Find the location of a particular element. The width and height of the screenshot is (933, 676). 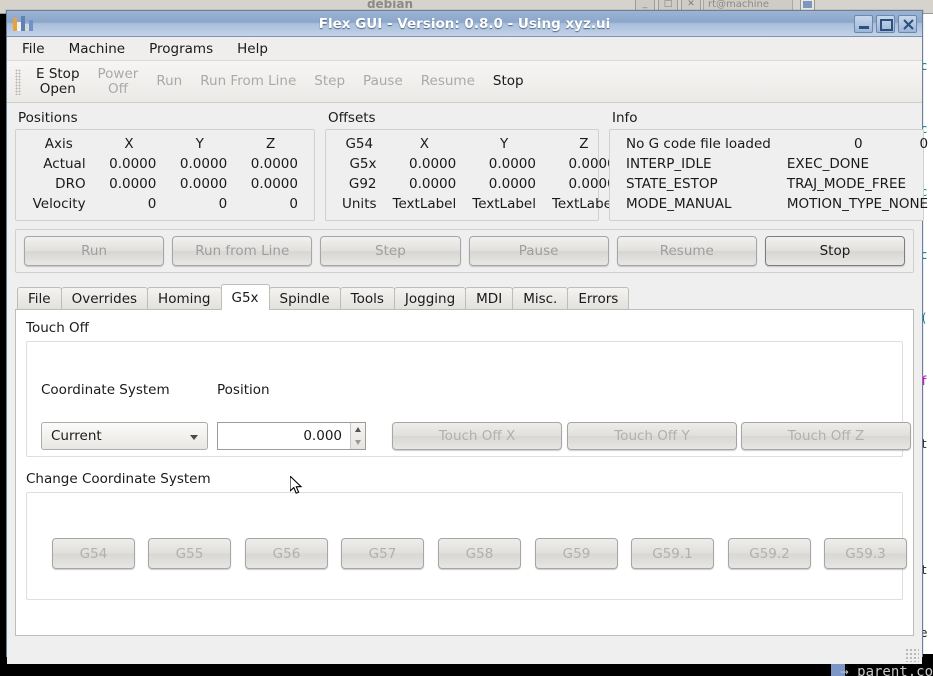

offsets-g92-x: 0.0000 is located at coordinates (433, 184).